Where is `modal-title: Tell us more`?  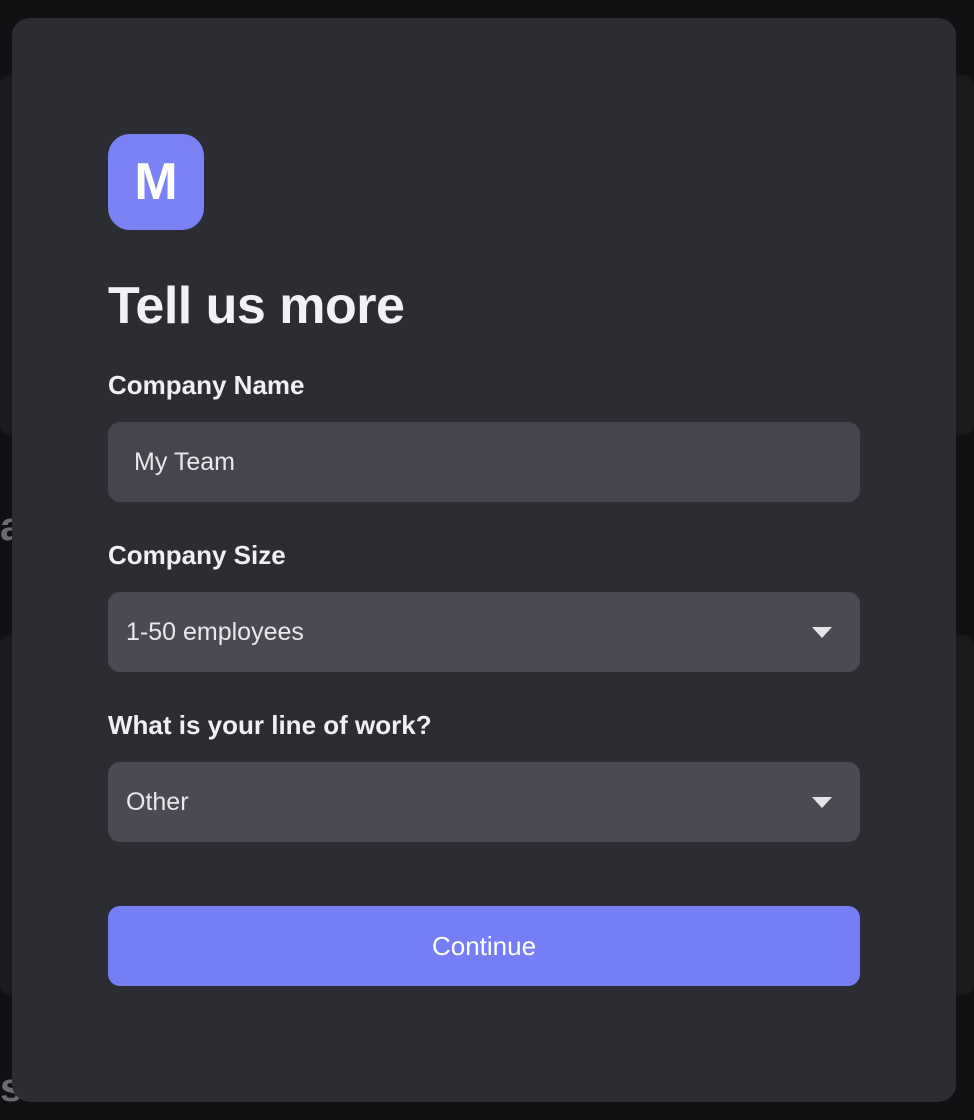
modal-title: Tell us more is located at coordinates (256, 306).